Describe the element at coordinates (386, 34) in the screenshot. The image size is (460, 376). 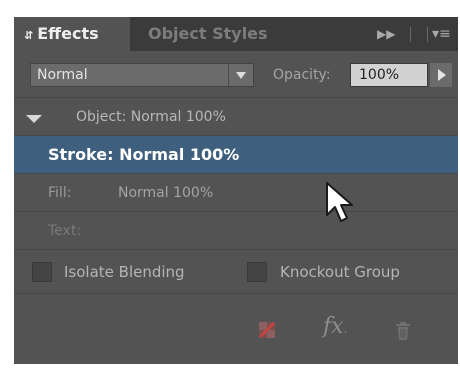
I see `collapse-panel-icon: ▶▶` at that location.